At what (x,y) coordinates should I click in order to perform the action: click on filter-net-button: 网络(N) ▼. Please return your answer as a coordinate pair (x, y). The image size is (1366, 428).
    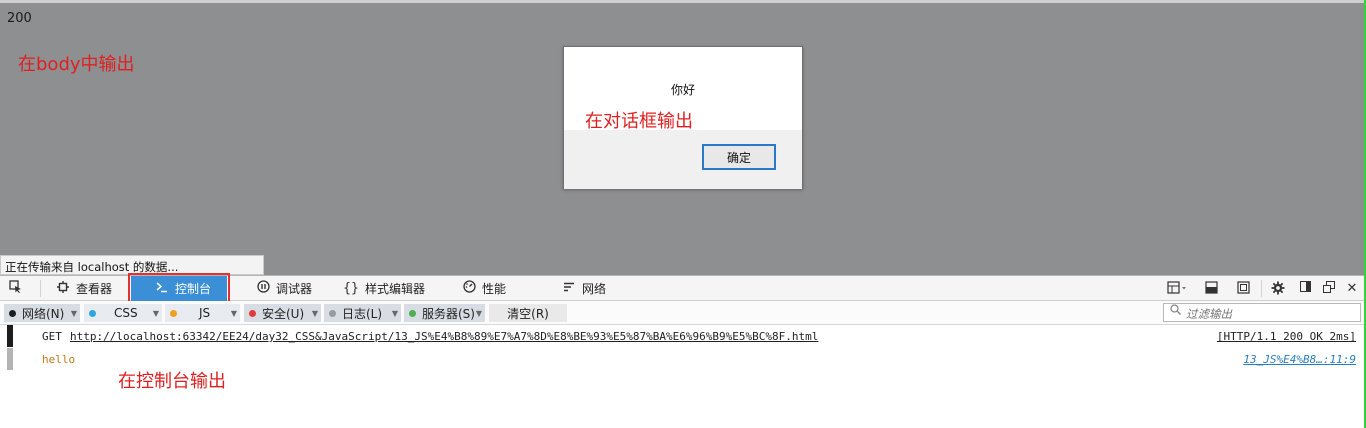
    Looking at the image, I should click on (42, 313).